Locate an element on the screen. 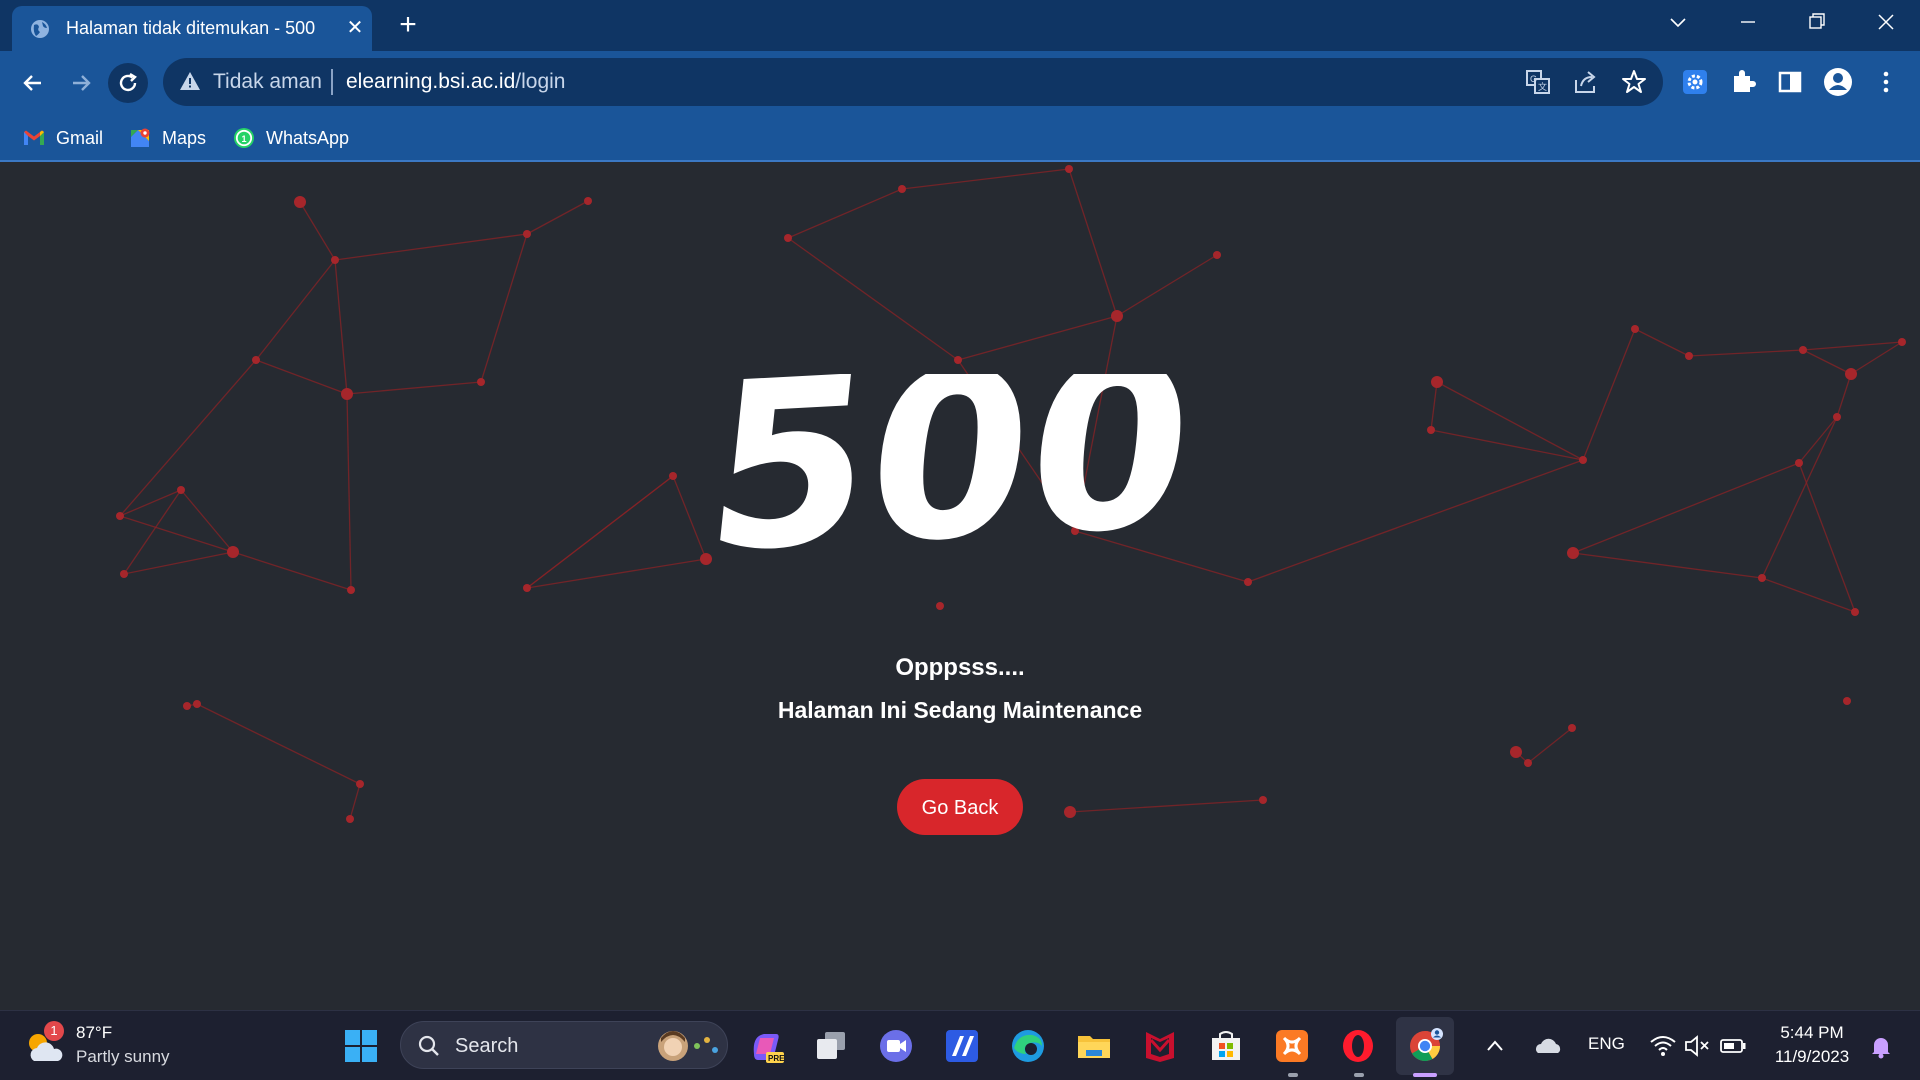 The width and height of the screenshot is (1920, 1080). bookmark-star-icon is located at coordinates (1634, 82).